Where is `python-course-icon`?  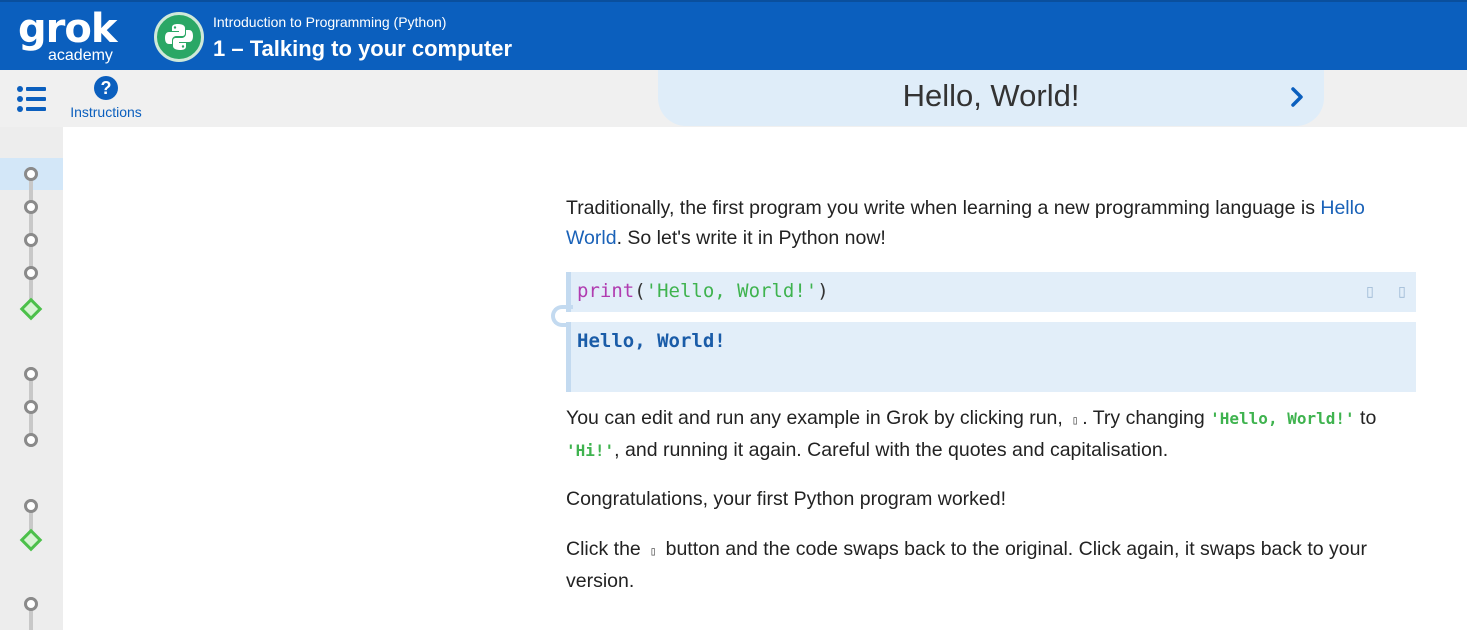
python-course-icon is located at coordinates (179, 37).